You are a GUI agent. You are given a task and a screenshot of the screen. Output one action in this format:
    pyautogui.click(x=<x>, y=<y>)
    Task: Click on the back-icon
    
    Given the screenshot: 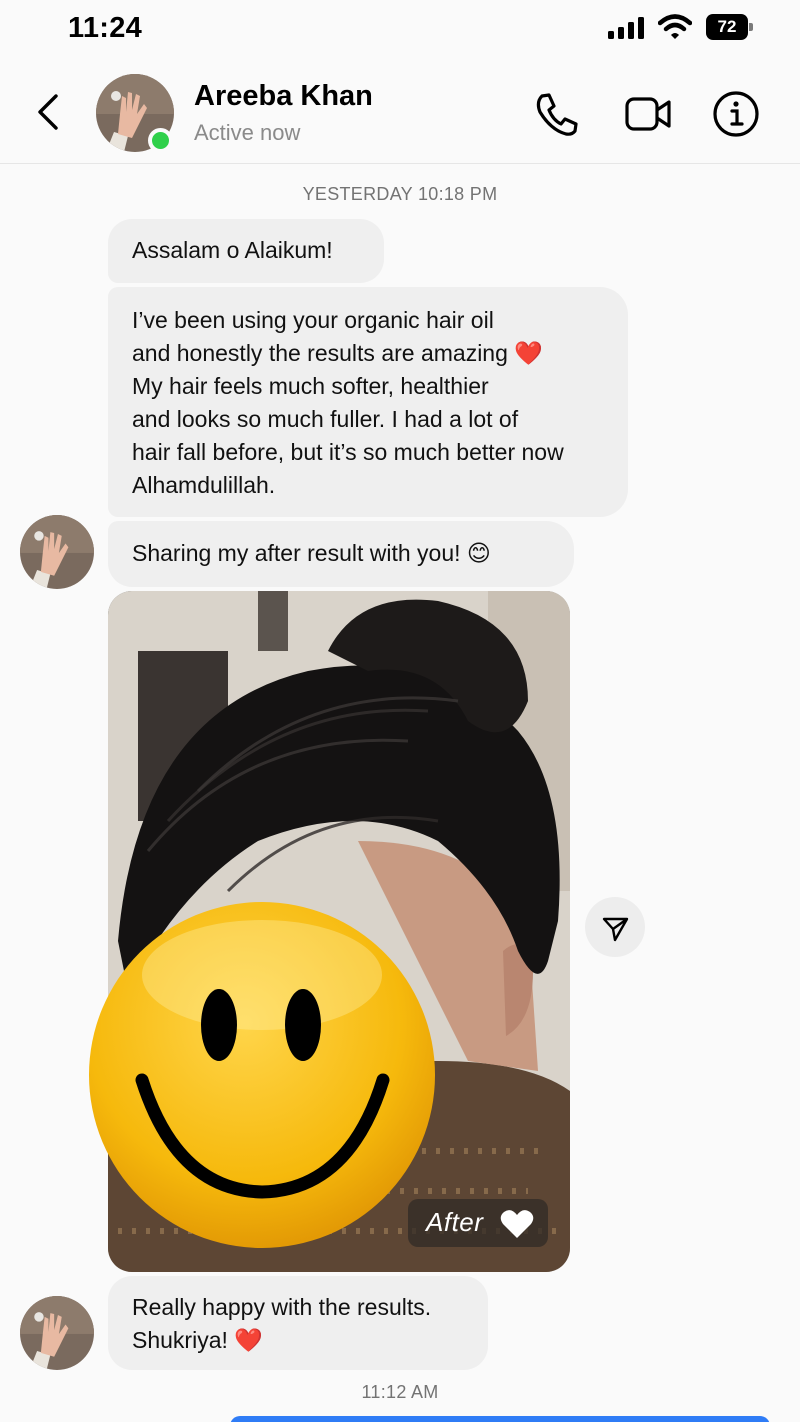 What is the action you would take?
    pyautogui.click(x=50, y=112)
    